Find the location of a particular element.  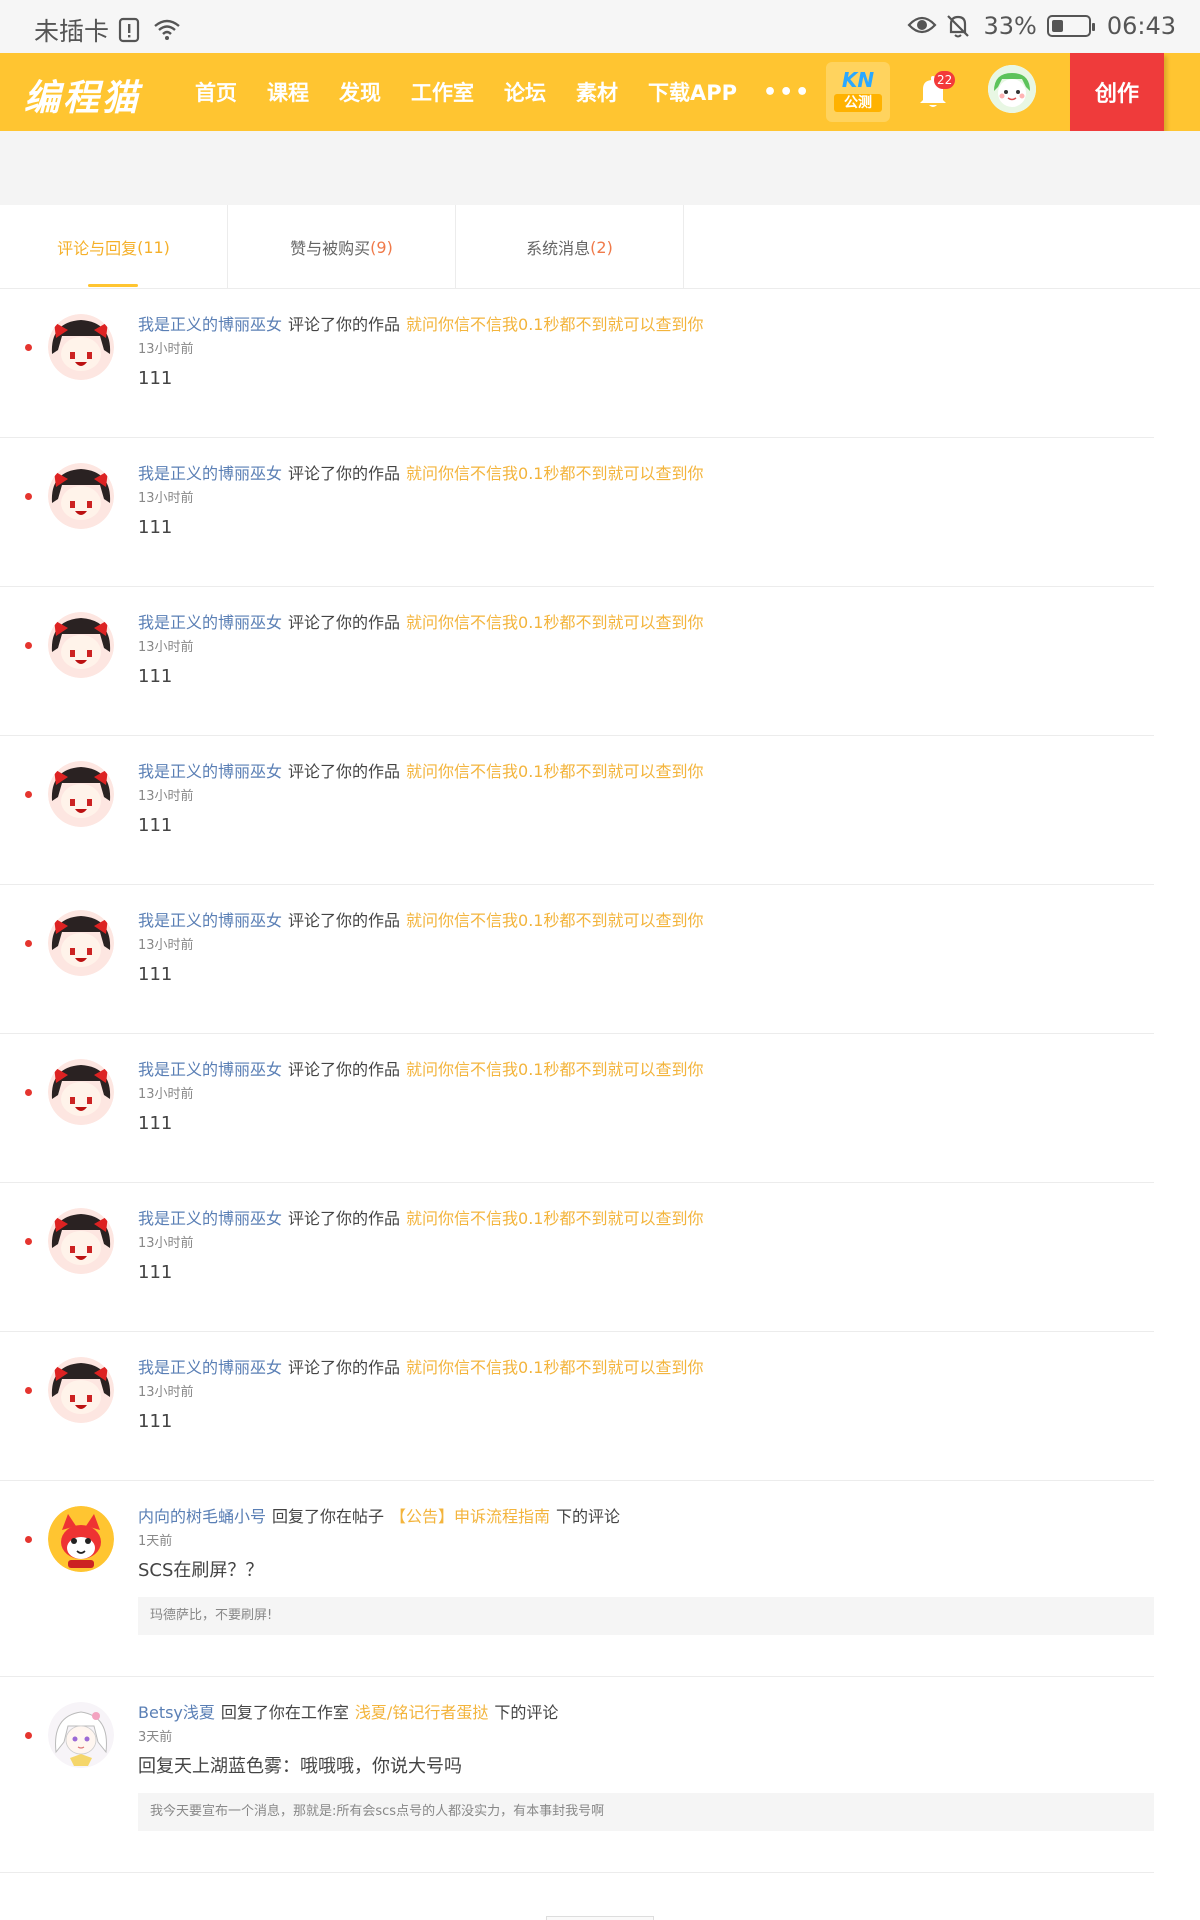

quoted-comment: 玛德萨比，不要刷屏! is located at coordinates (646, 1616).